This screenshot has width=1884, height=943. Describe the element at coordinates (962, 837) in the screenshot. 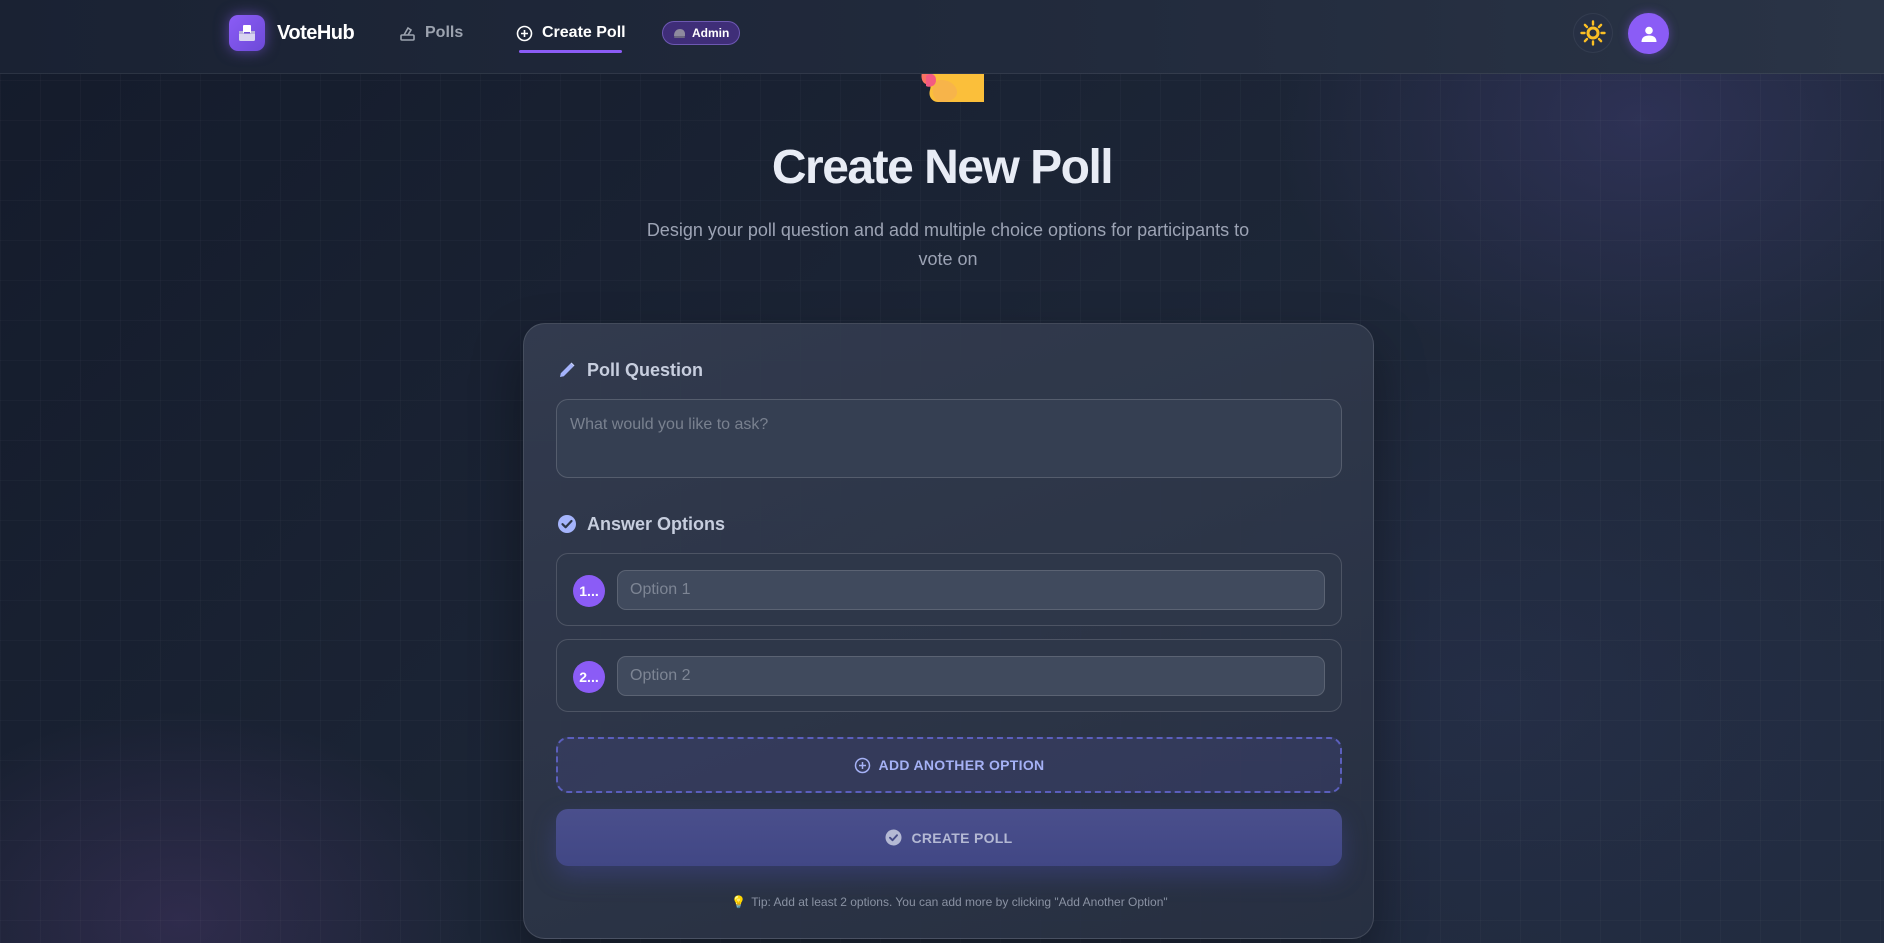

I see `create-poll-label: CREATE POLL` at that location.